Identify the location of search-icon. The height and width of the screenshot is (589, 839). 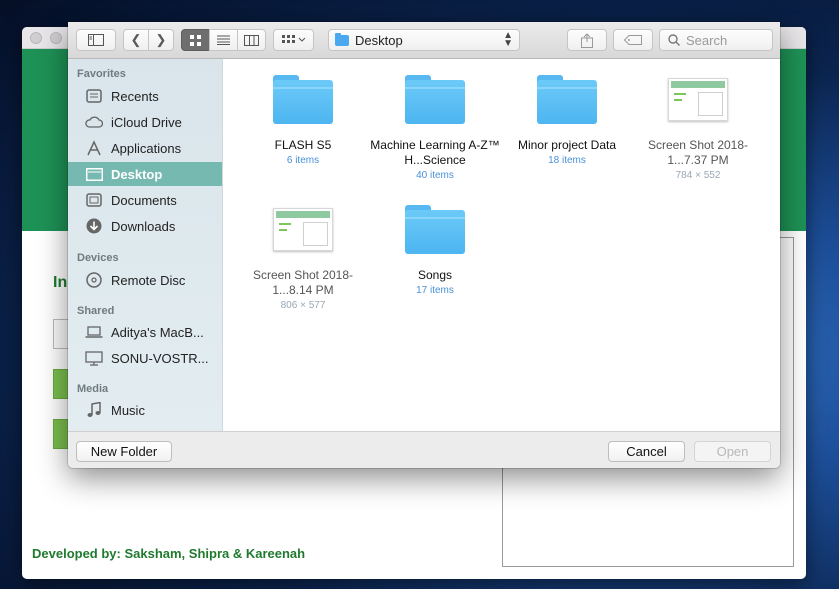
(674, 40).